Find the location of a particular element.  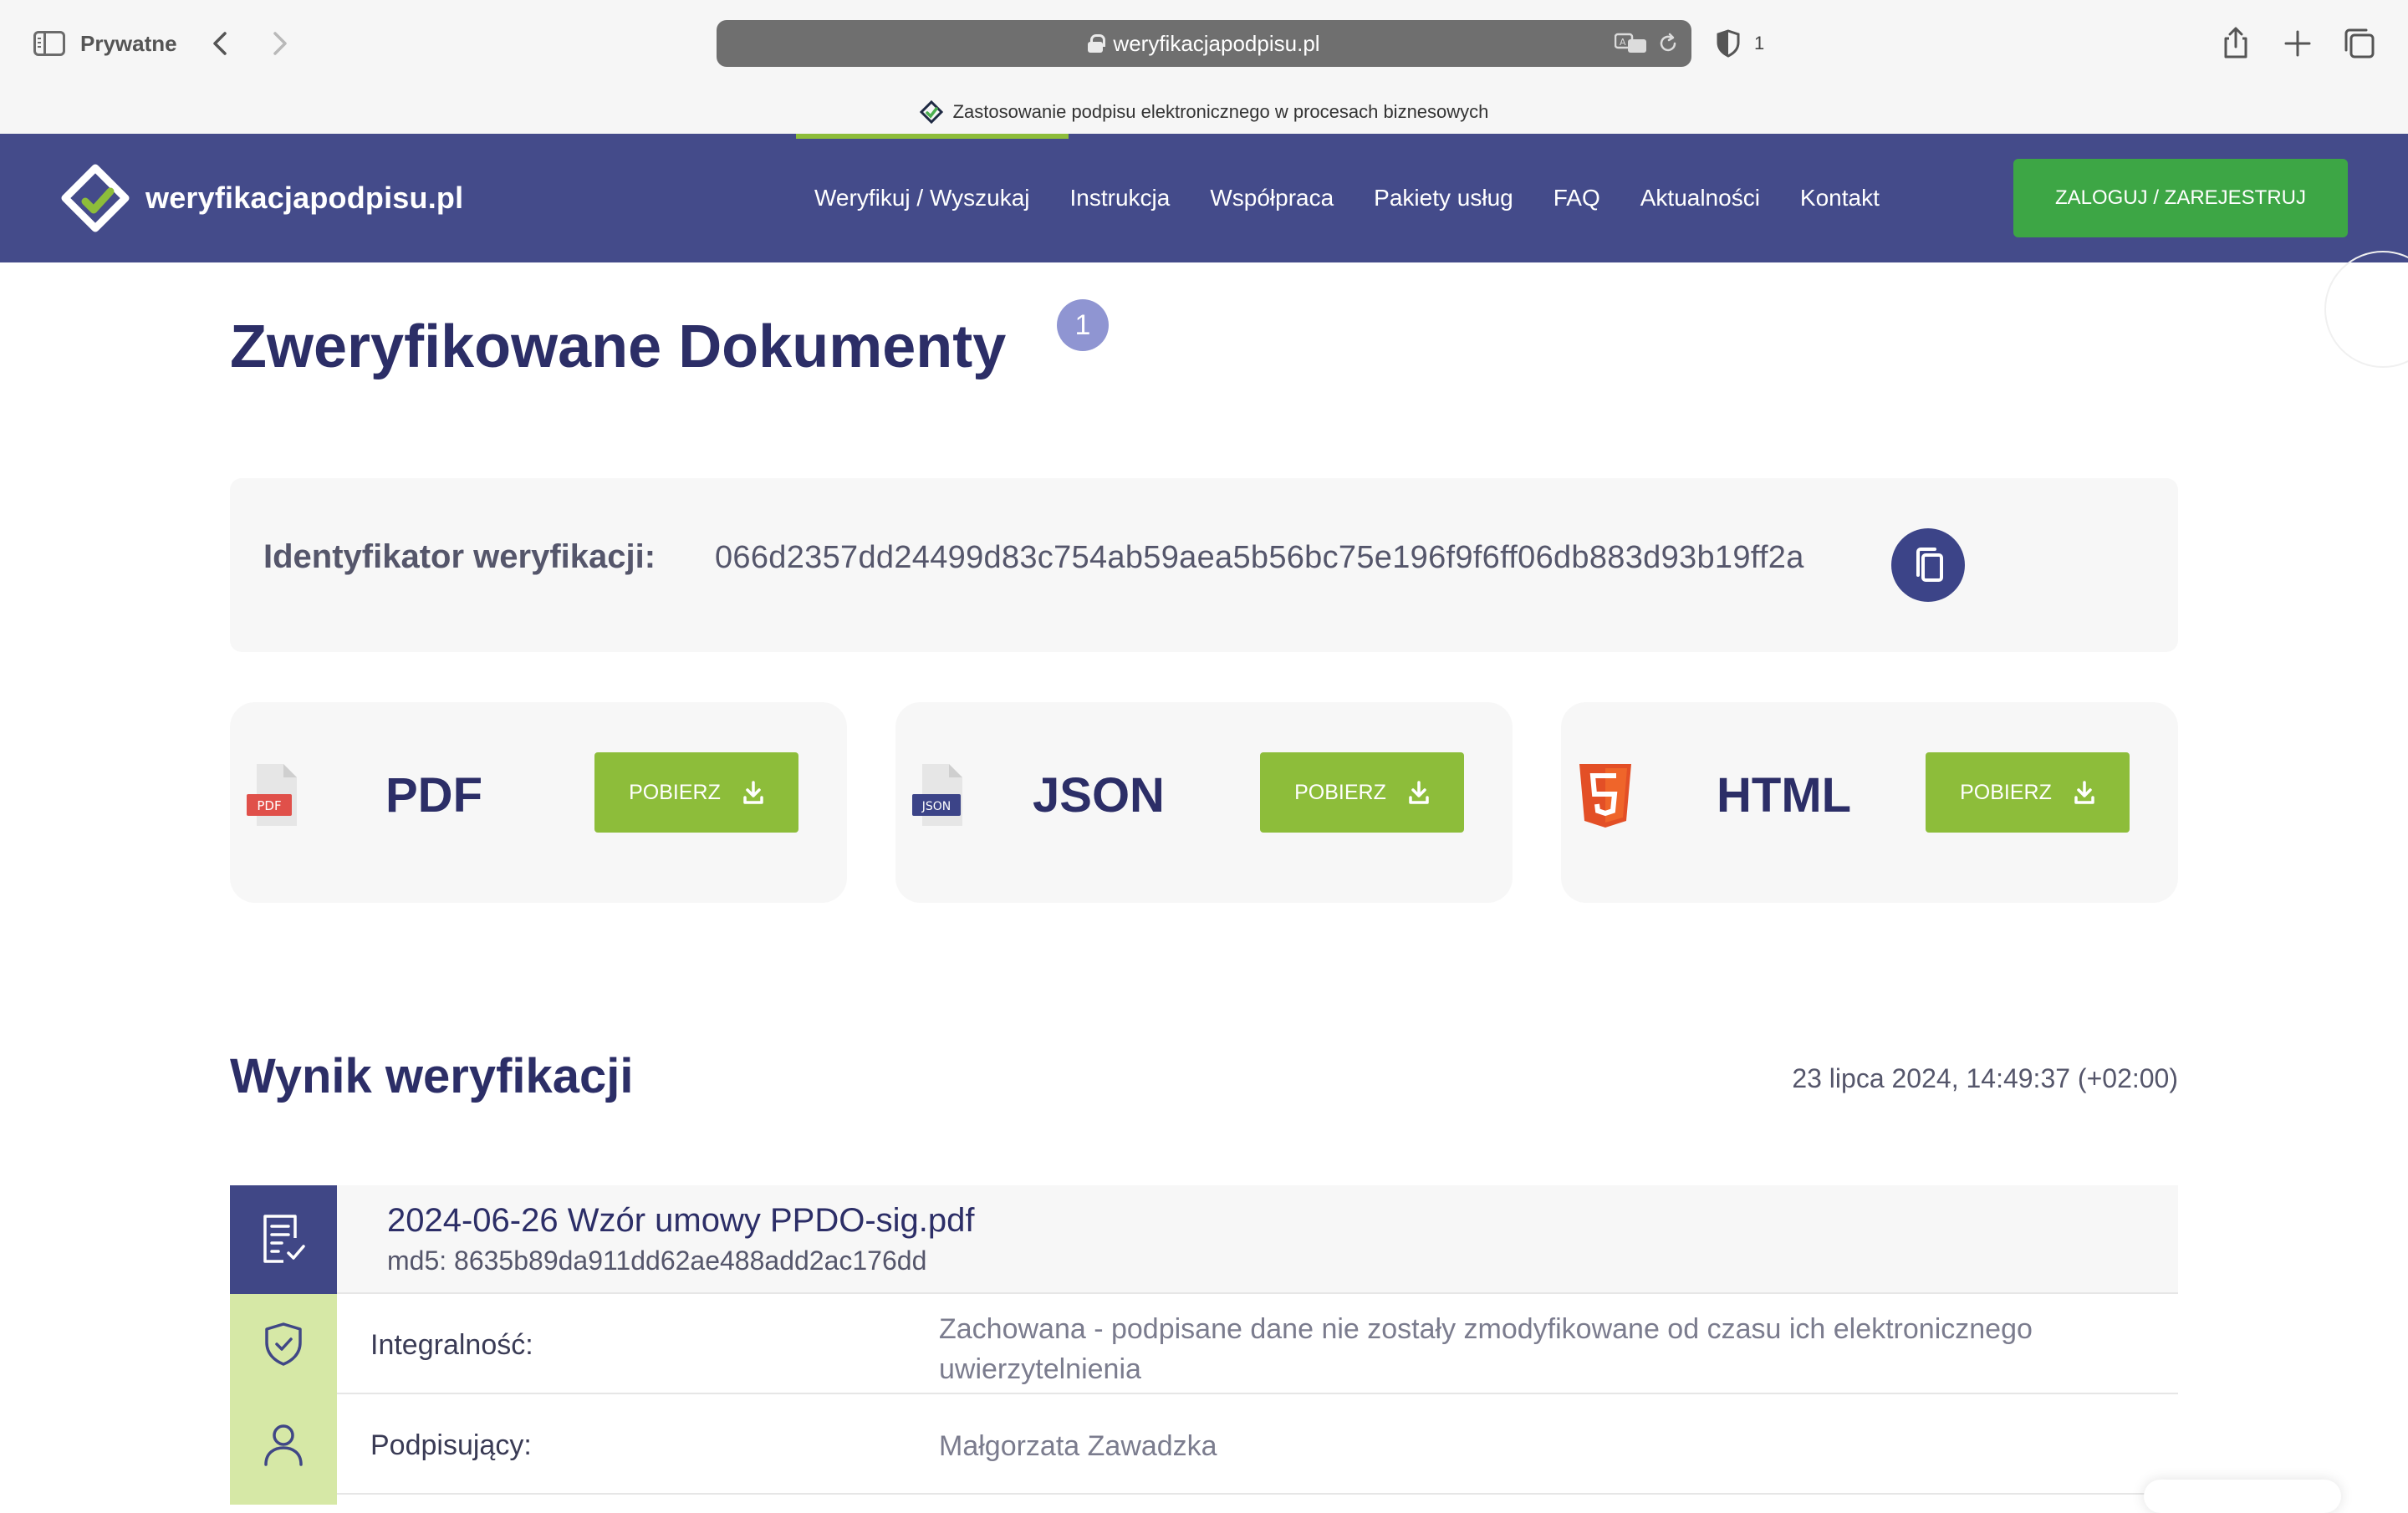

verification-id-label: Identyfikator weryfikacji: is located at coordinates (459, 556).